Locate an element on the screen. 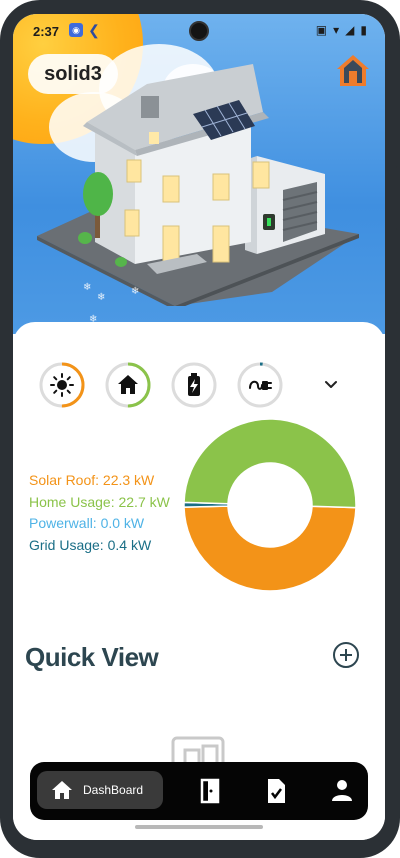 The height and width of the screenshot is (858, 400). solar-ring-button is located at coordinates (62, 385).